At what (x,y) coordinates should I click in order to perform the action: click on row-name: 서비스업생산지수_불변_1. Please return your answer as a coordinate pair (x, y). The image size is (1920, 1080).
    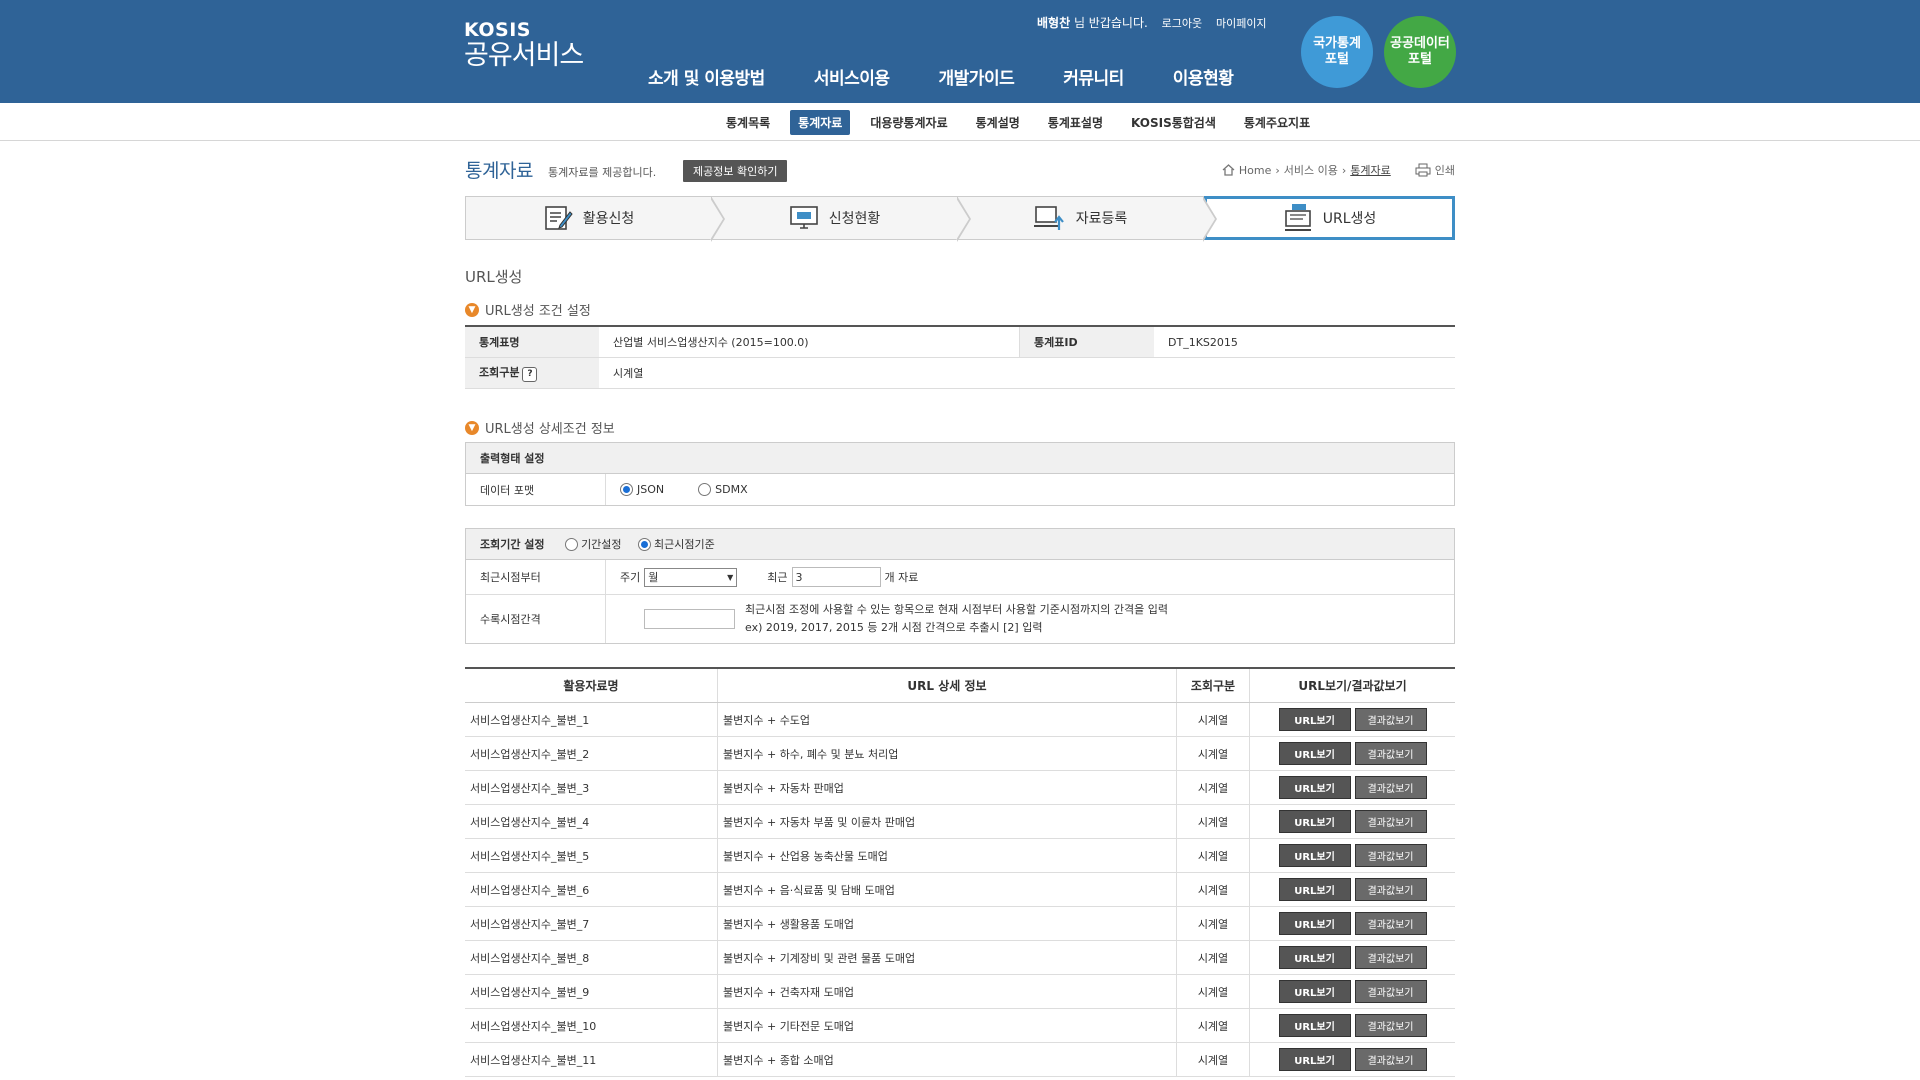
    Looking at the image, I should click on (591, 719).